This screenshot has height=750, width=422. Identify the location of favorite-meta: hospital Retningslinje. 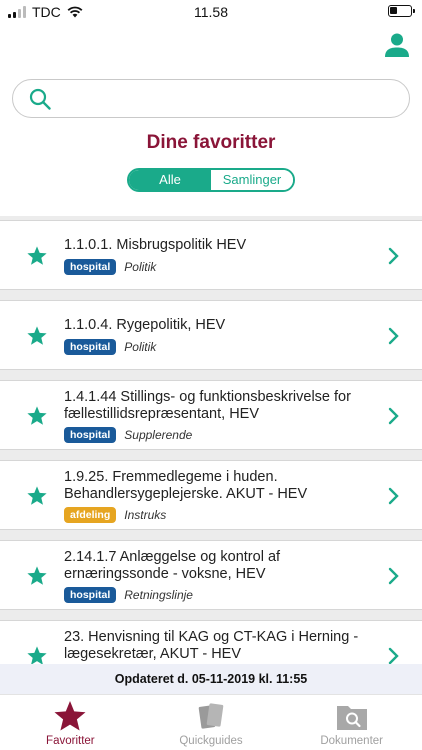
(128, 595).